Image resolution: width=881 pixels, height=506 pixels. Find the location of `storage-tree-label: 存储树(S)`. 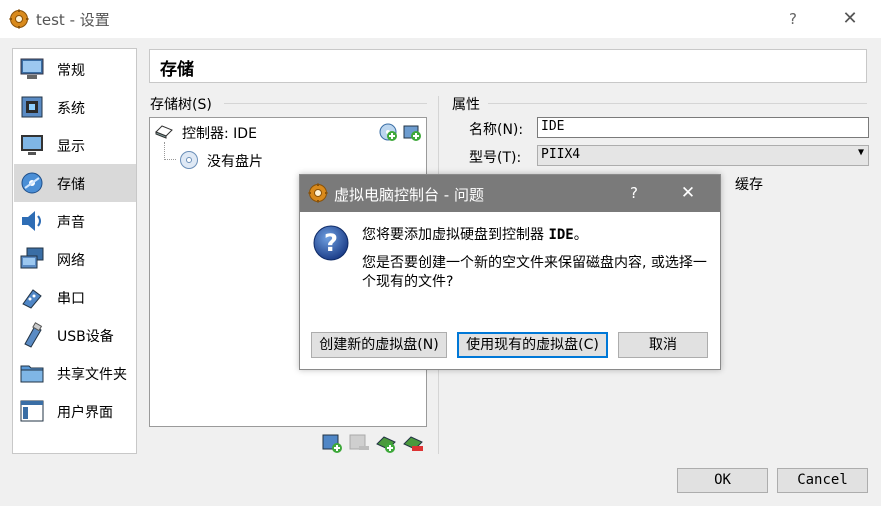

storage-tree-label: 存储树(S) is located at coordinates (181, 105).